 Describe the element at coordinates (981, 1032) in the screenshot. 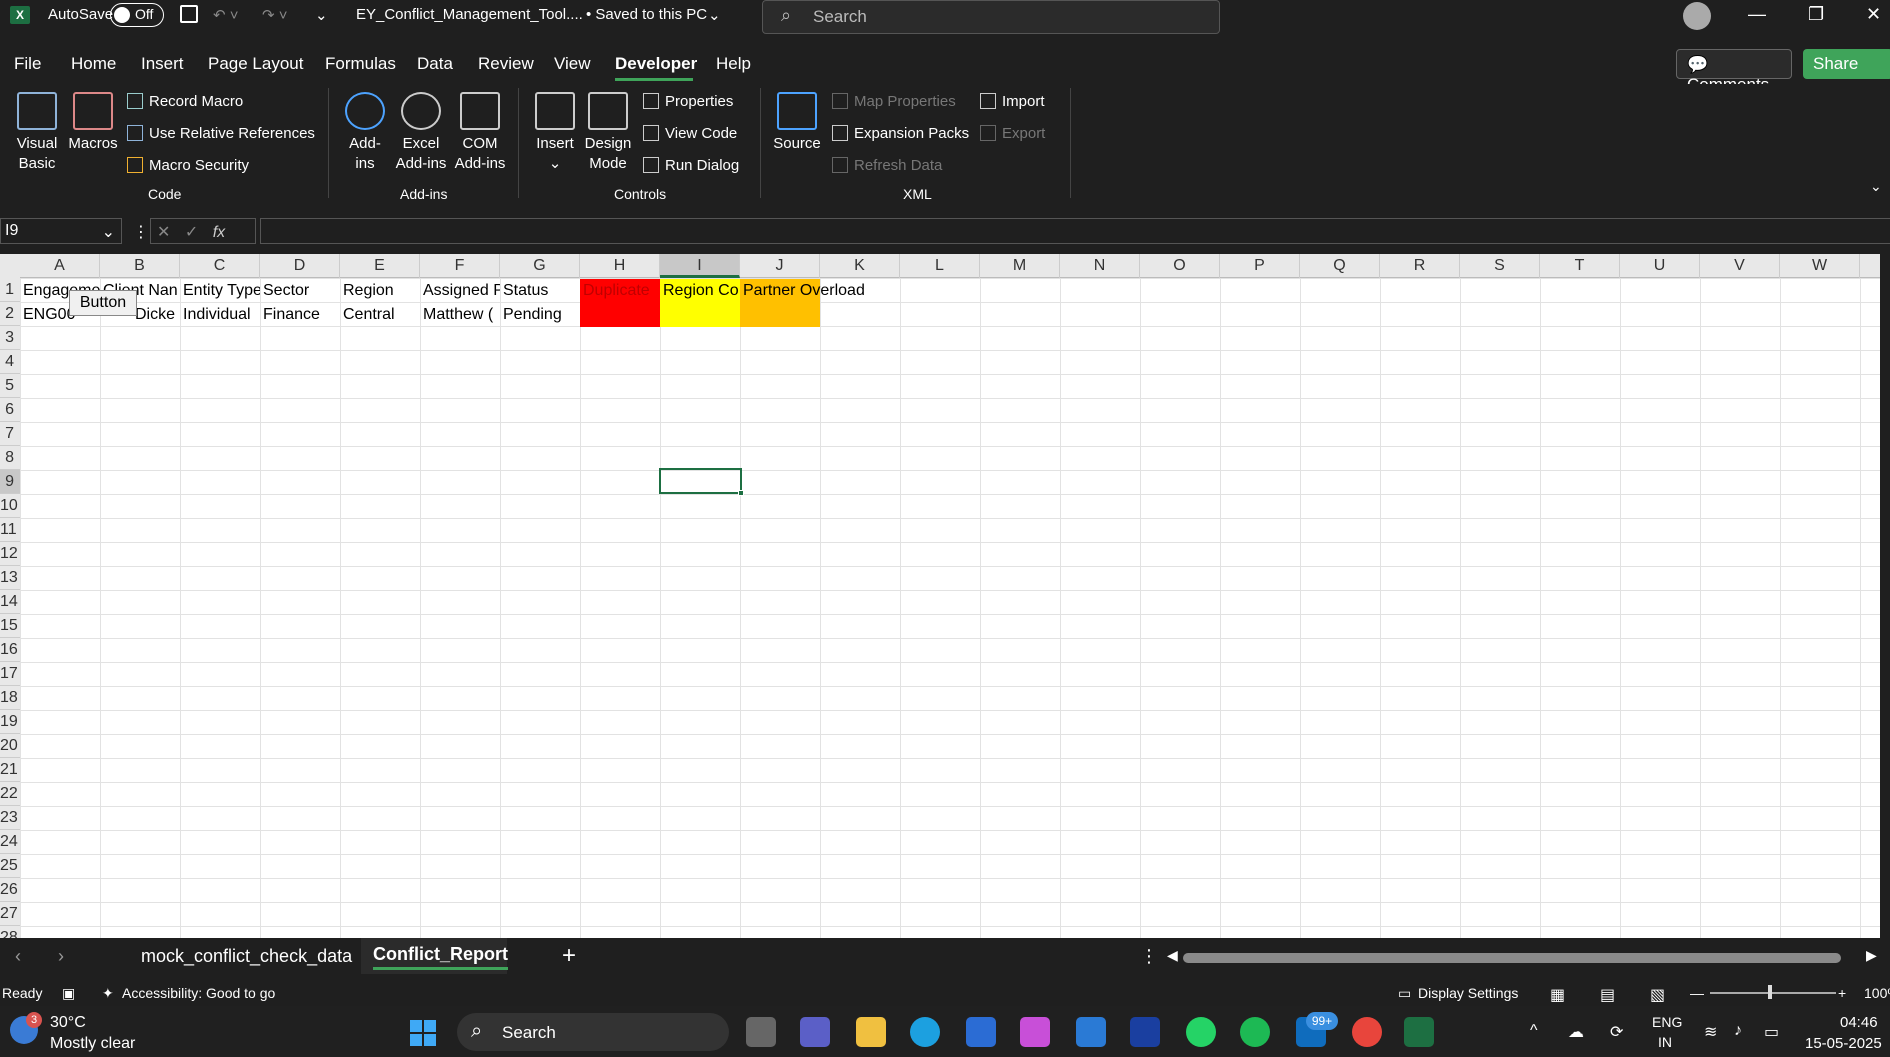

I see `app-icon` at that location.